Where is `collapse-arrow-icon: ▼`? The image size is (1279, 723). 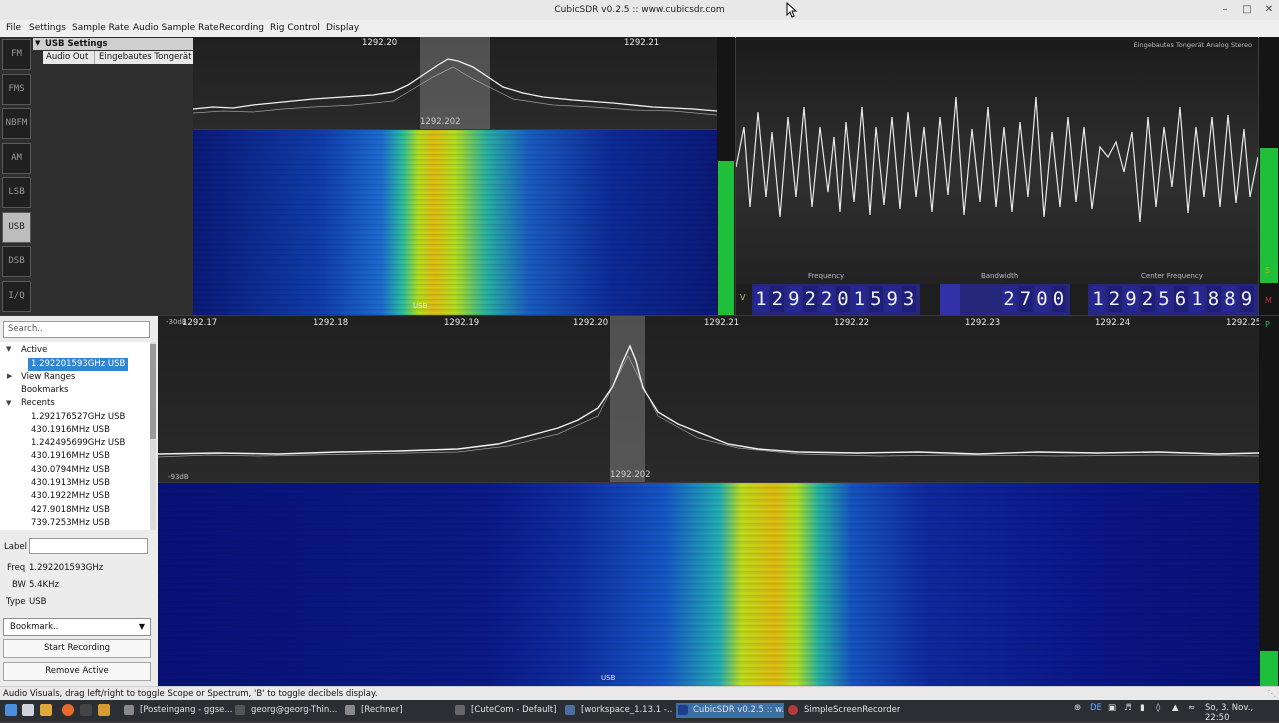 collapse-arrow-icon: ▼ is located at coordinates (37, 43).